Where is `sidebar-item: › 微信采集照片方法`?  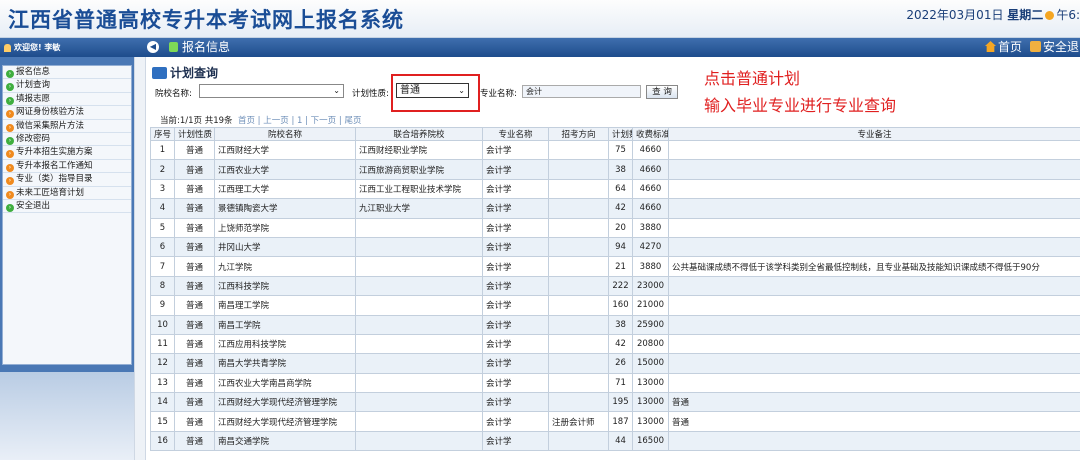
sidebar-item: › 微信采集照片方法 is located at coordinates (67, 126).